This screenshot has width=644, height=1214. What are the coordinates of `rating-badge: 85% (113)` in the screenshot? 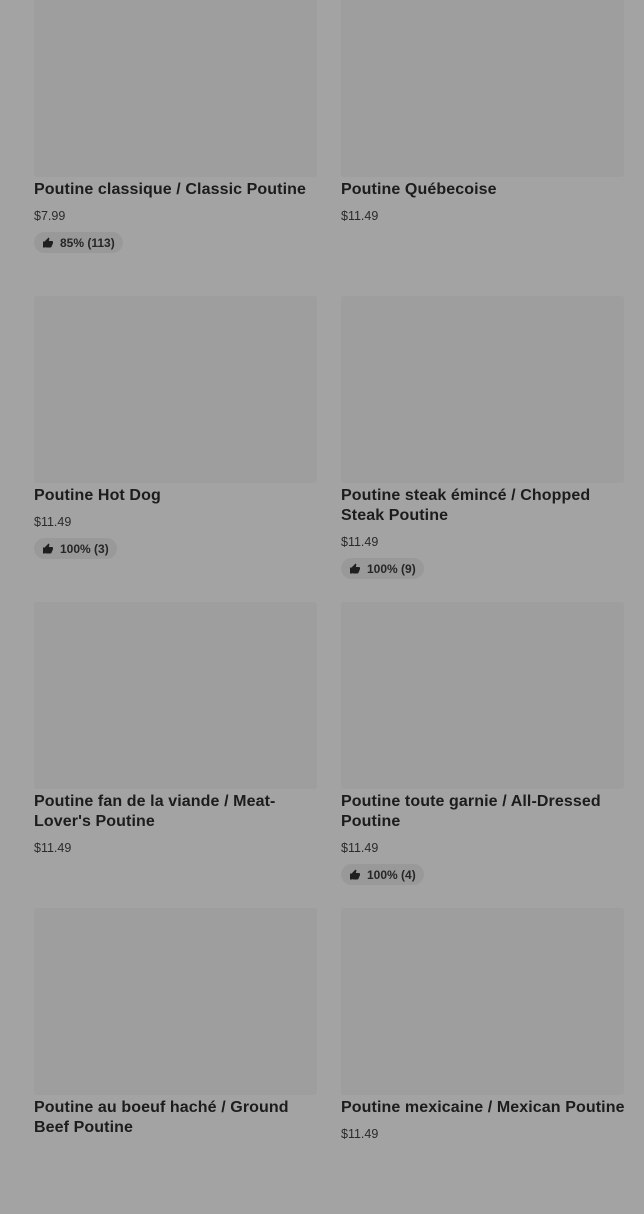 It's located at (78, 242).